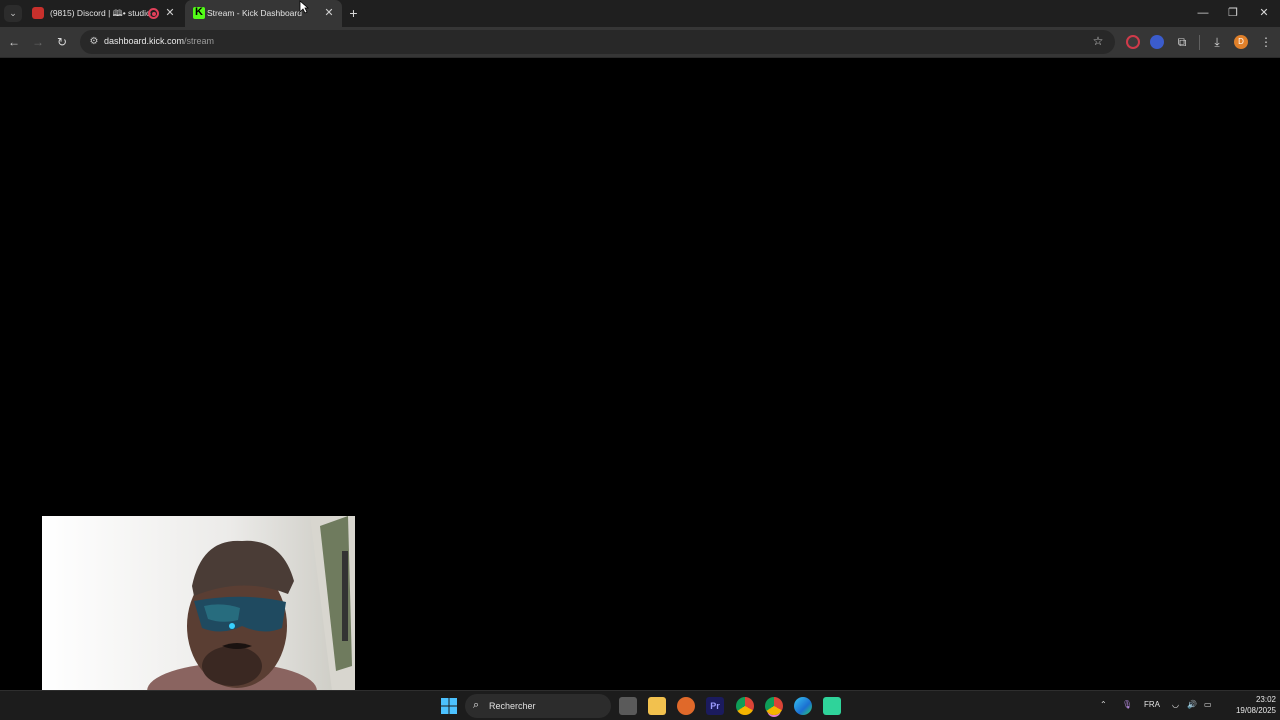 This screenshot has width=1280, height=720. What do you see at coordinates (1103, 704) in the screenshot?
I see `chevron-up-icon: ⌃` at bounding box center [1103, 704].